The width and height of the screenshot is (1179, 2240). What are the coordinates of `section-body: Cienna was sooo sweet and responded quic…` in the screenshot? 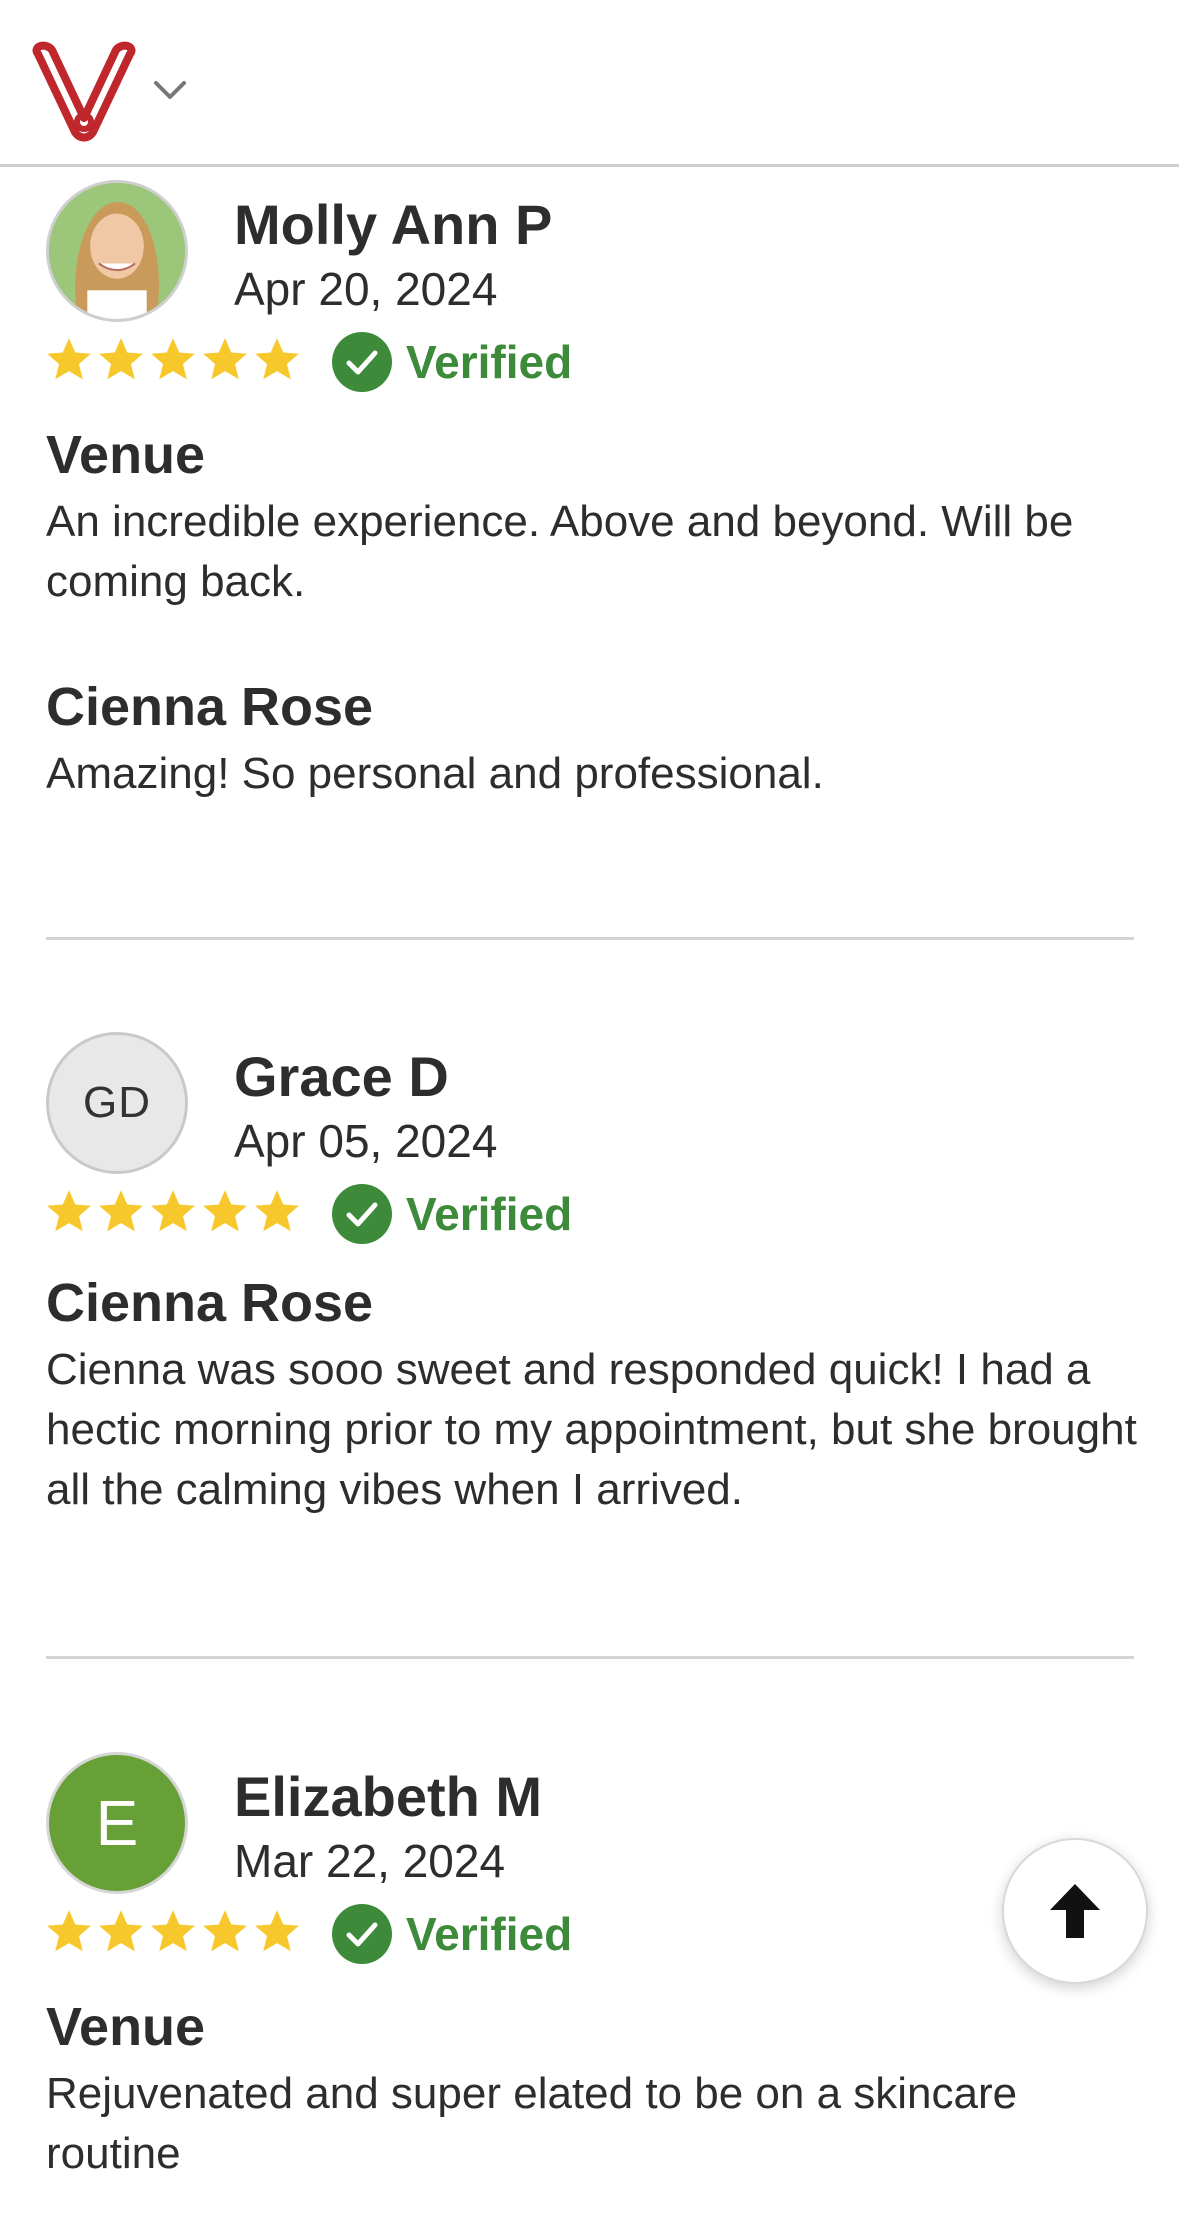 It's located at (591, 1429).